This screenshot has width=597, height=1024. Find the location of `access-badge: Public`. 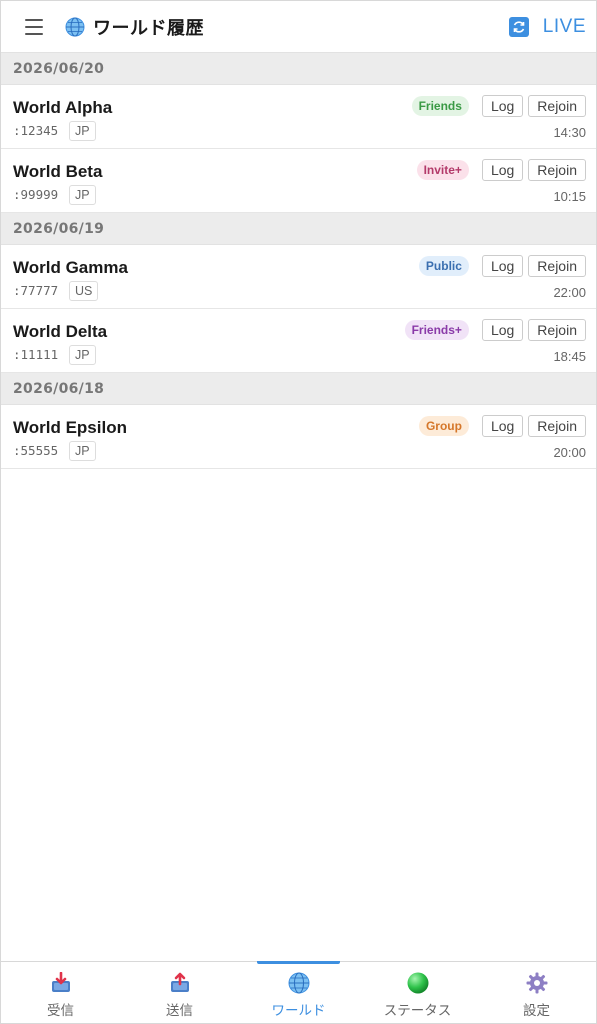

access-badge: Public is located at coordinates (443, 266).